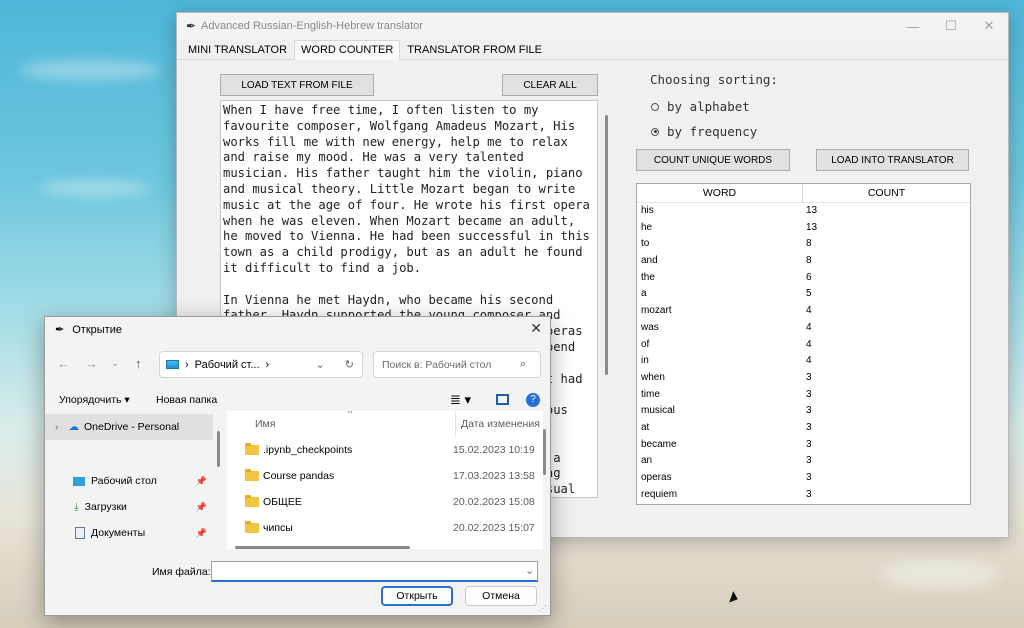 The image size is (1024, 628). Describe the element at coordinates (951, 26) in the screenshot. I see `maximize-button: ☐` at that location.